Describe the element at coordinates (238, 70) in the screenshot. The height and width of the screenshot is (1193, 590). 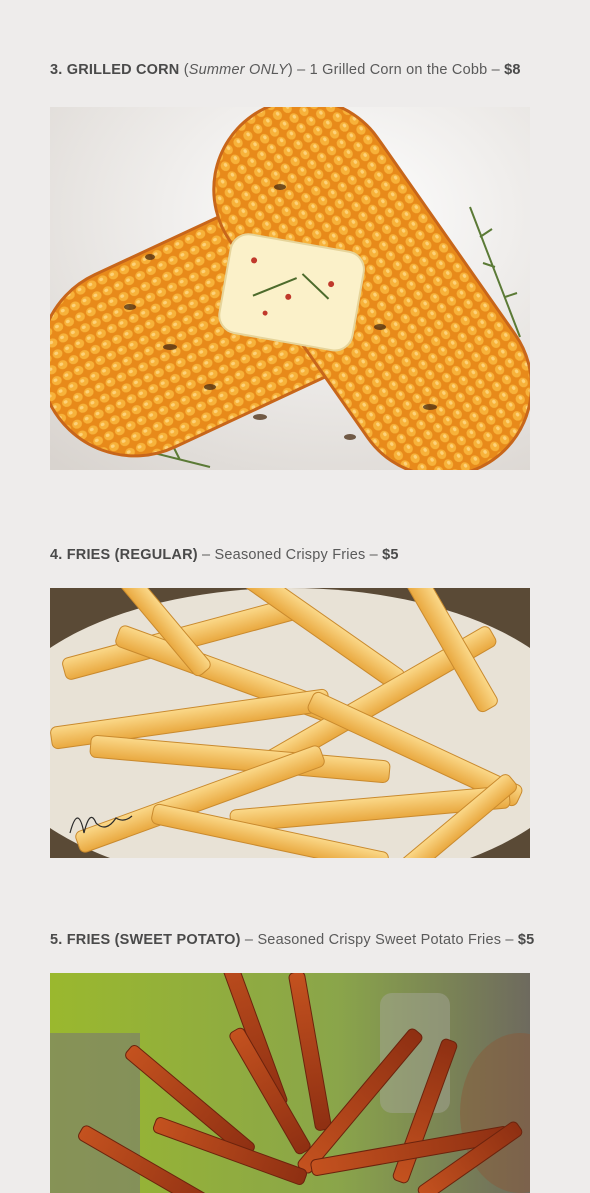
I see `item-qualifier: Summer ONLY` at that location.